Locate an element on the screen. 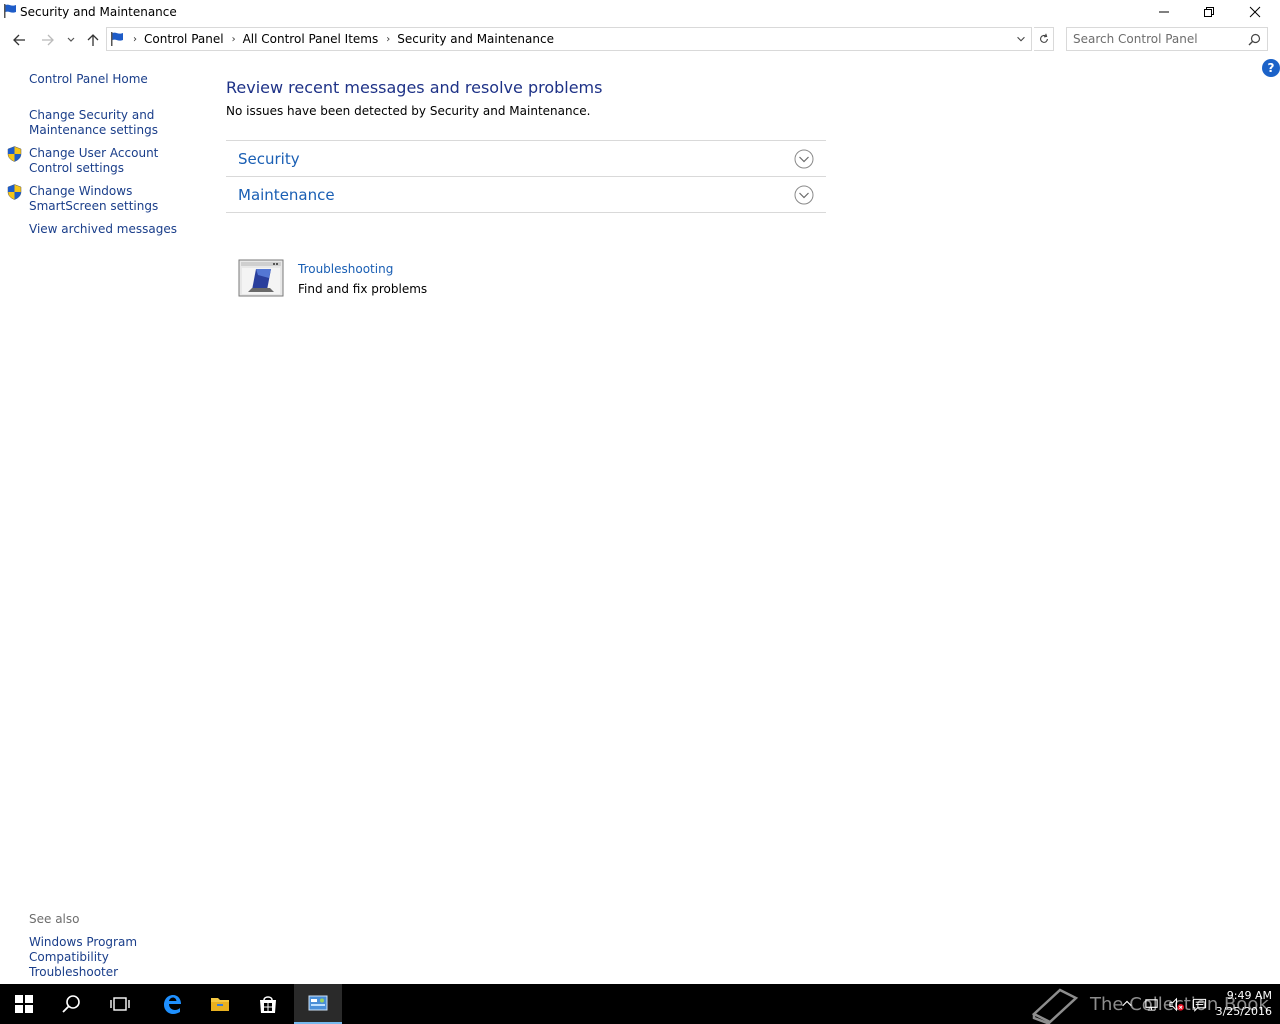 The height and width of the screenshot is (1024, 1280). see-also-heading: See also is located at coordinates (54, 919).